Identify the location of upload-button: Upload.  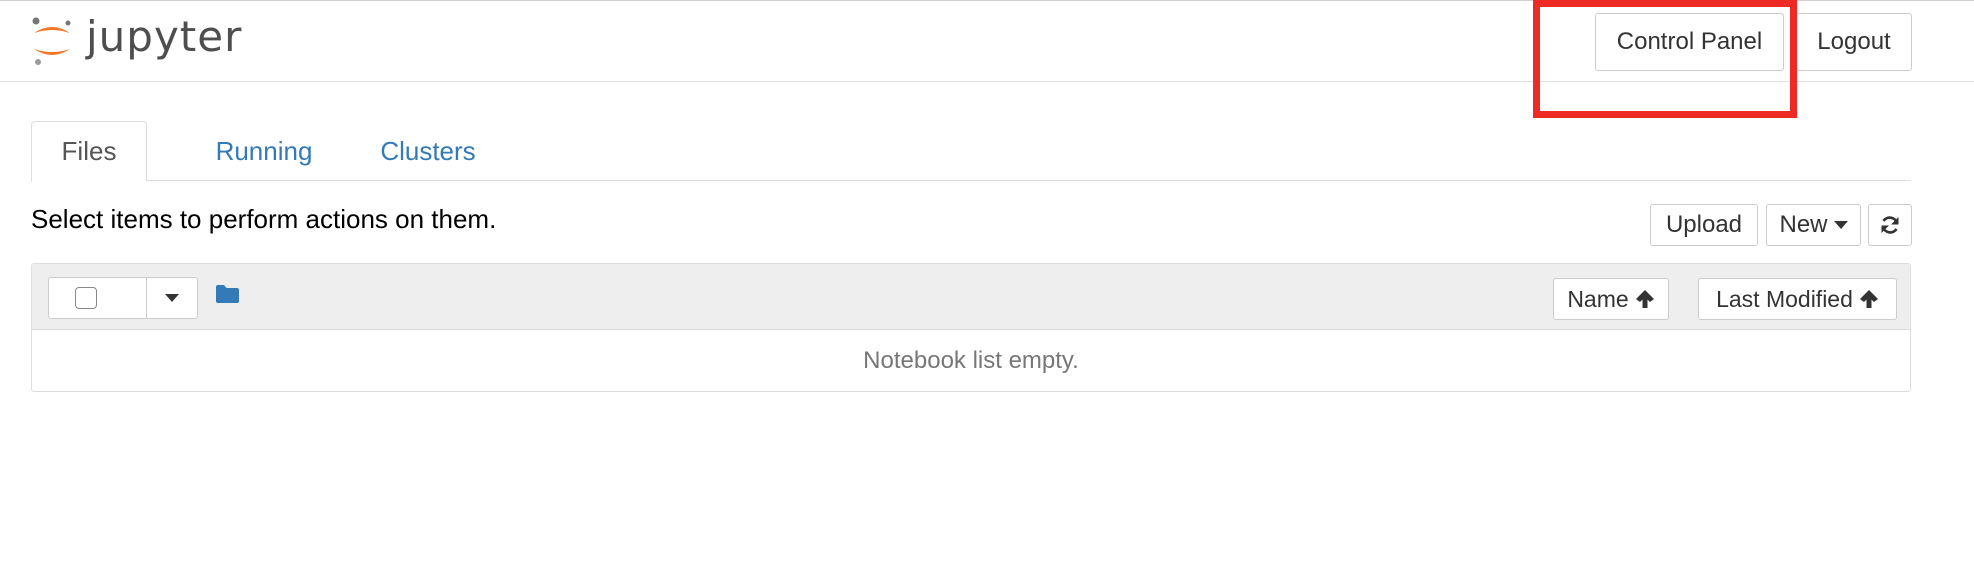
(1704, 225).